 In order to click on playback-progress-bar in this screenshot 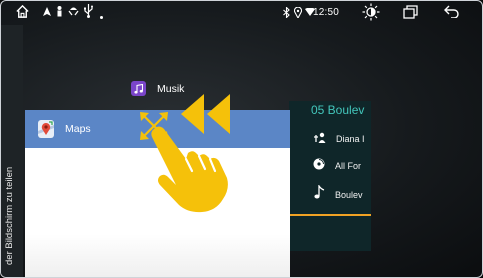, I will do `click(330, 215)`.